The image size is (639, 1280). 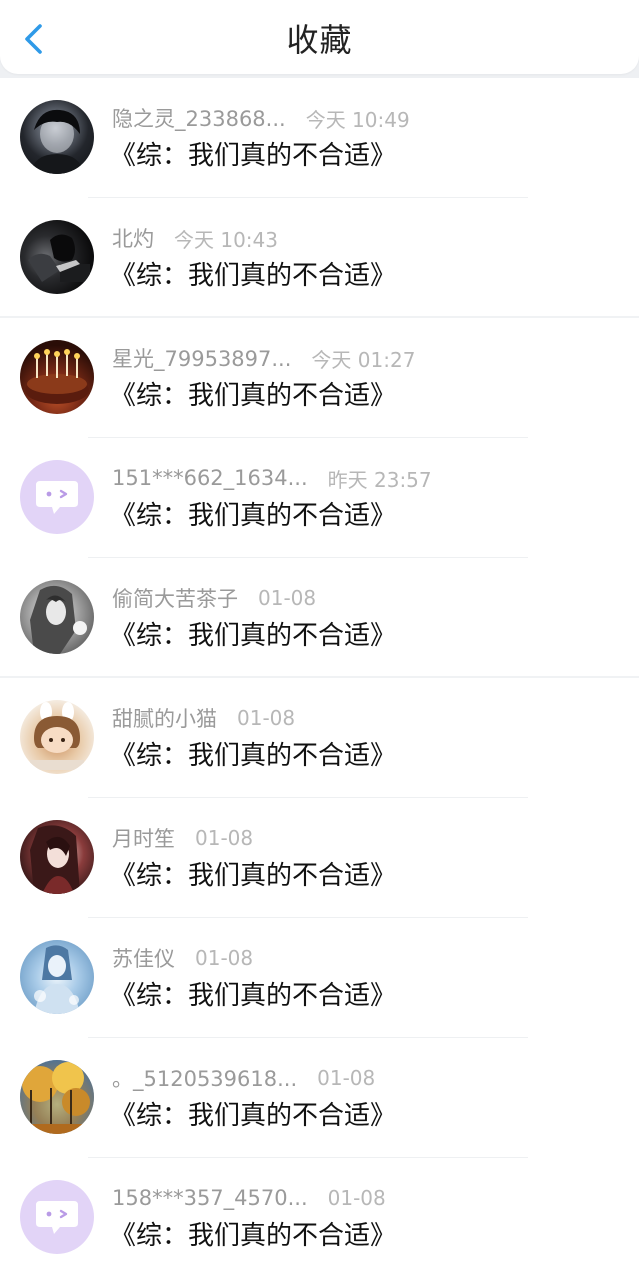 I want to click on list-item: 苏佳仪 01-08 《综：我们真的不合适》, so click(x=319, y=978).